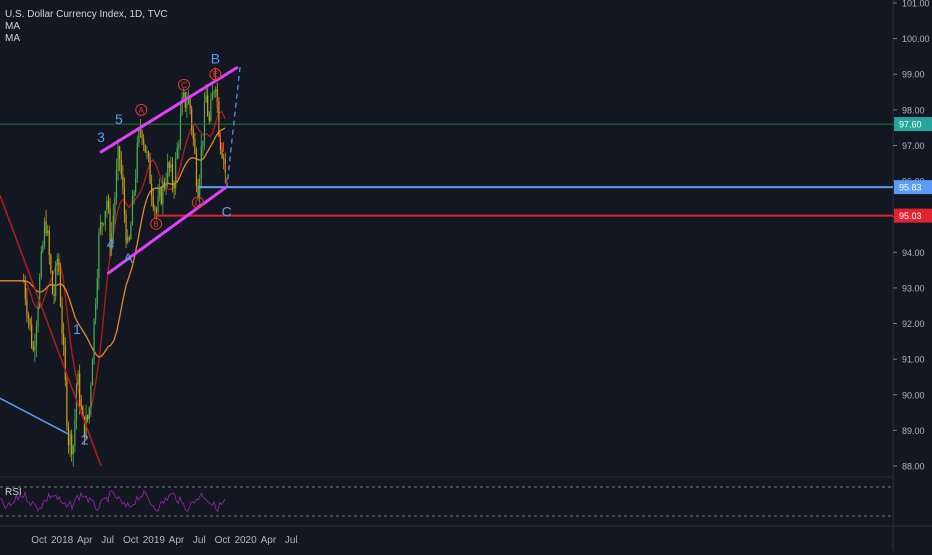  What do you see at coordinates (227, 212) in the screenshot?
I see `wave-label: C` at bounding box center [227, 212].